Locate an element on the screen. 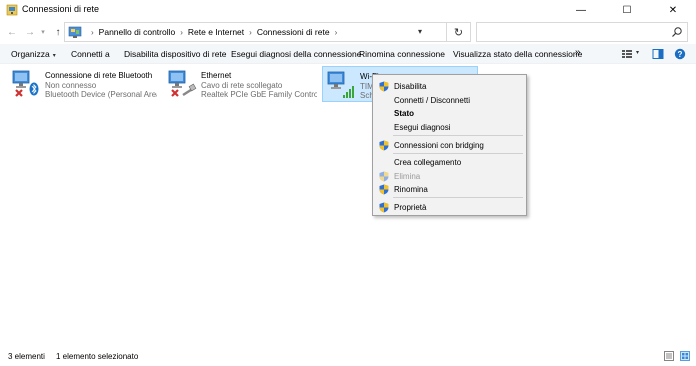  menu-item-diagnose: Esegui diagnosi is located at coordinates (449, 127).